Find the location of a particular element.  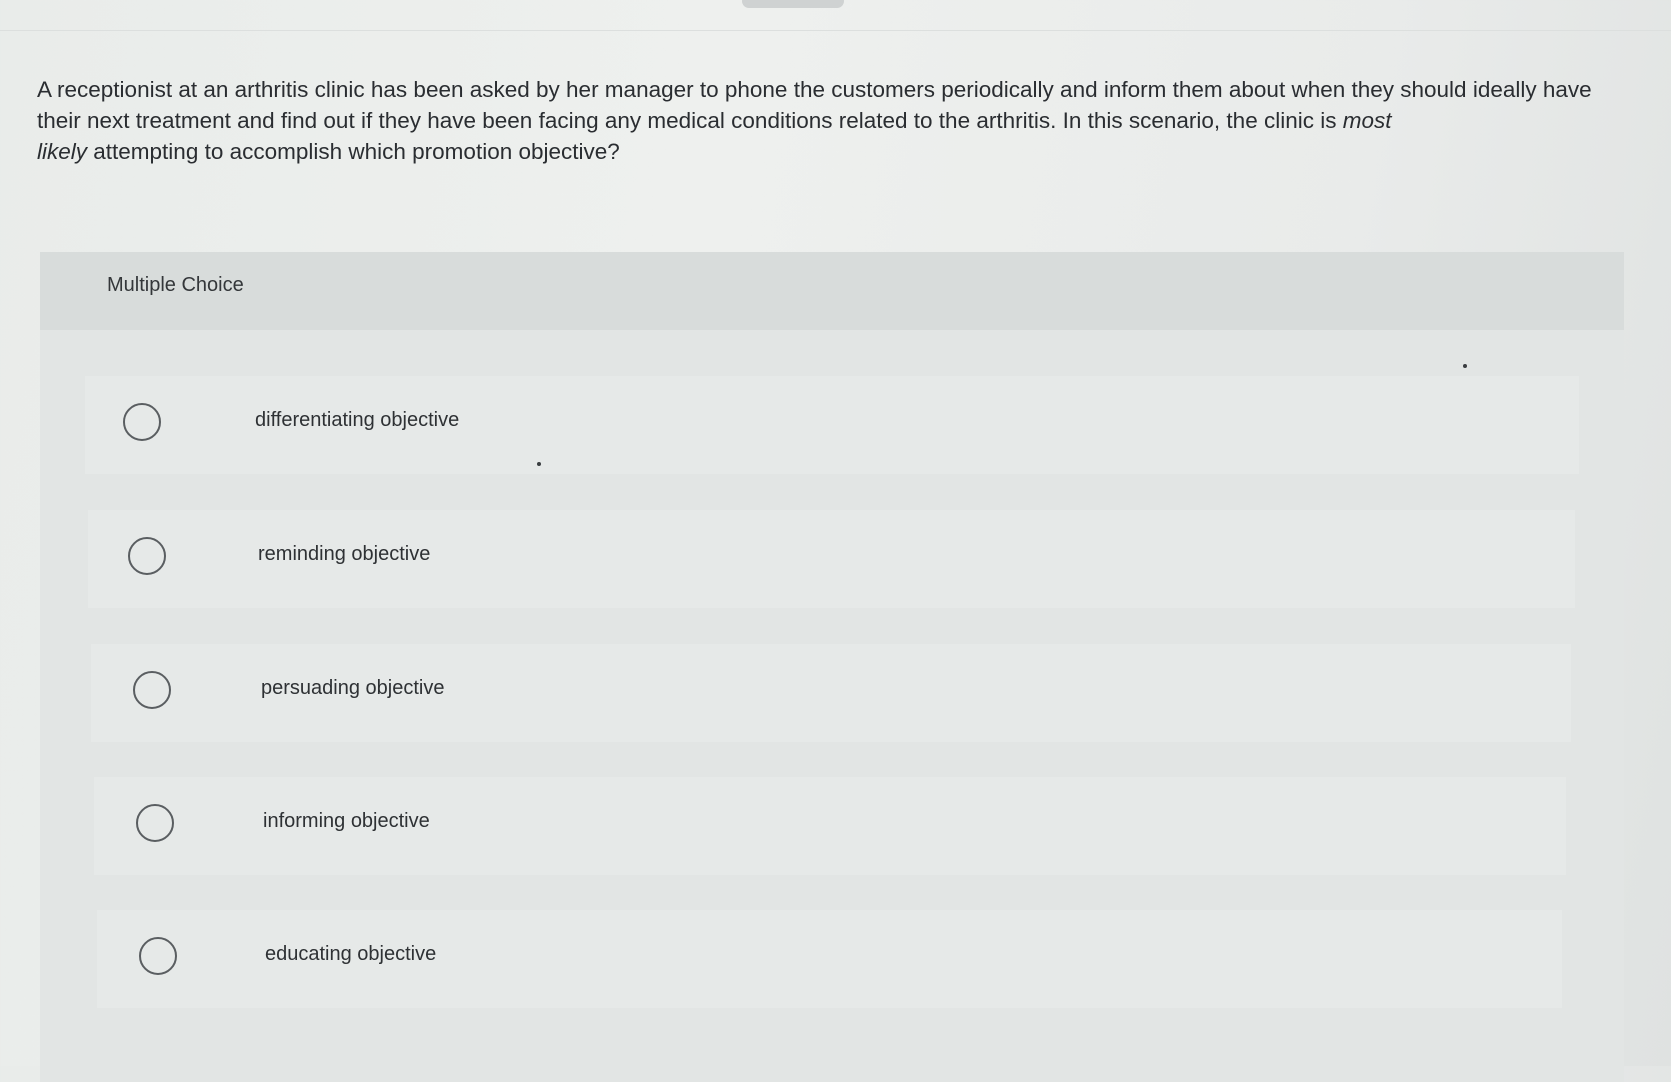

answer-option-label: reminding objective is located at coordinates (344, 554).